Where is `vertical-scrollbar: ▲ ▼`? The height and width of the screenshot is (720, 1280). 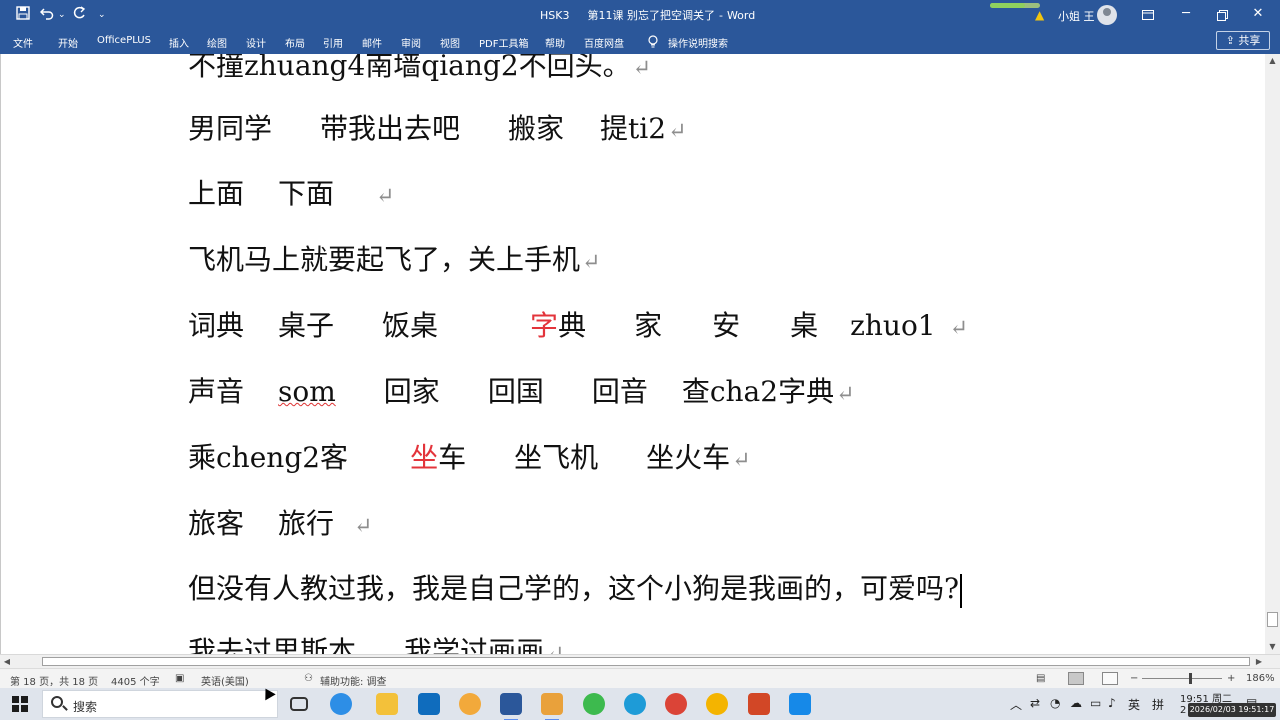
vertical-scrollbar: ▲ ▼ is located at coordinates (1272, 354).